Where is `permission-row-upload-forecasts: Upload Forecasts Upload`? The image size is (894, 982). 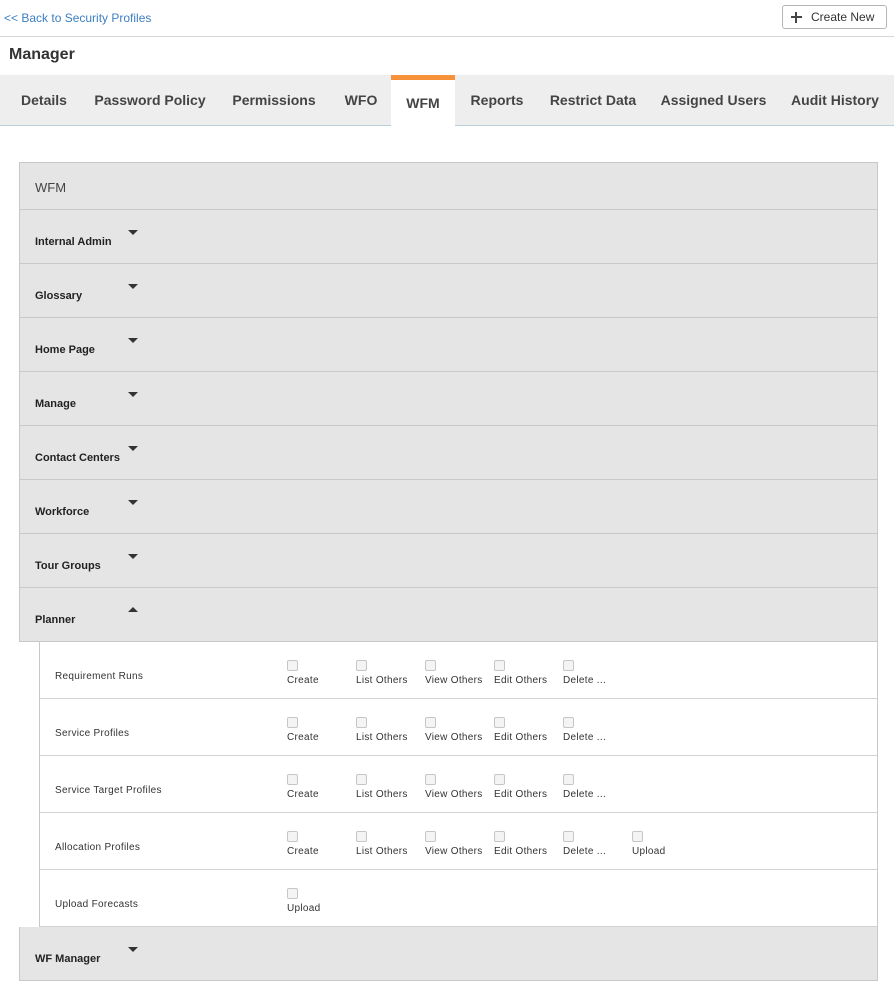
permission-row-upload-forecasts: Upload Forecasts Upload is located at coordinates (458, 898).